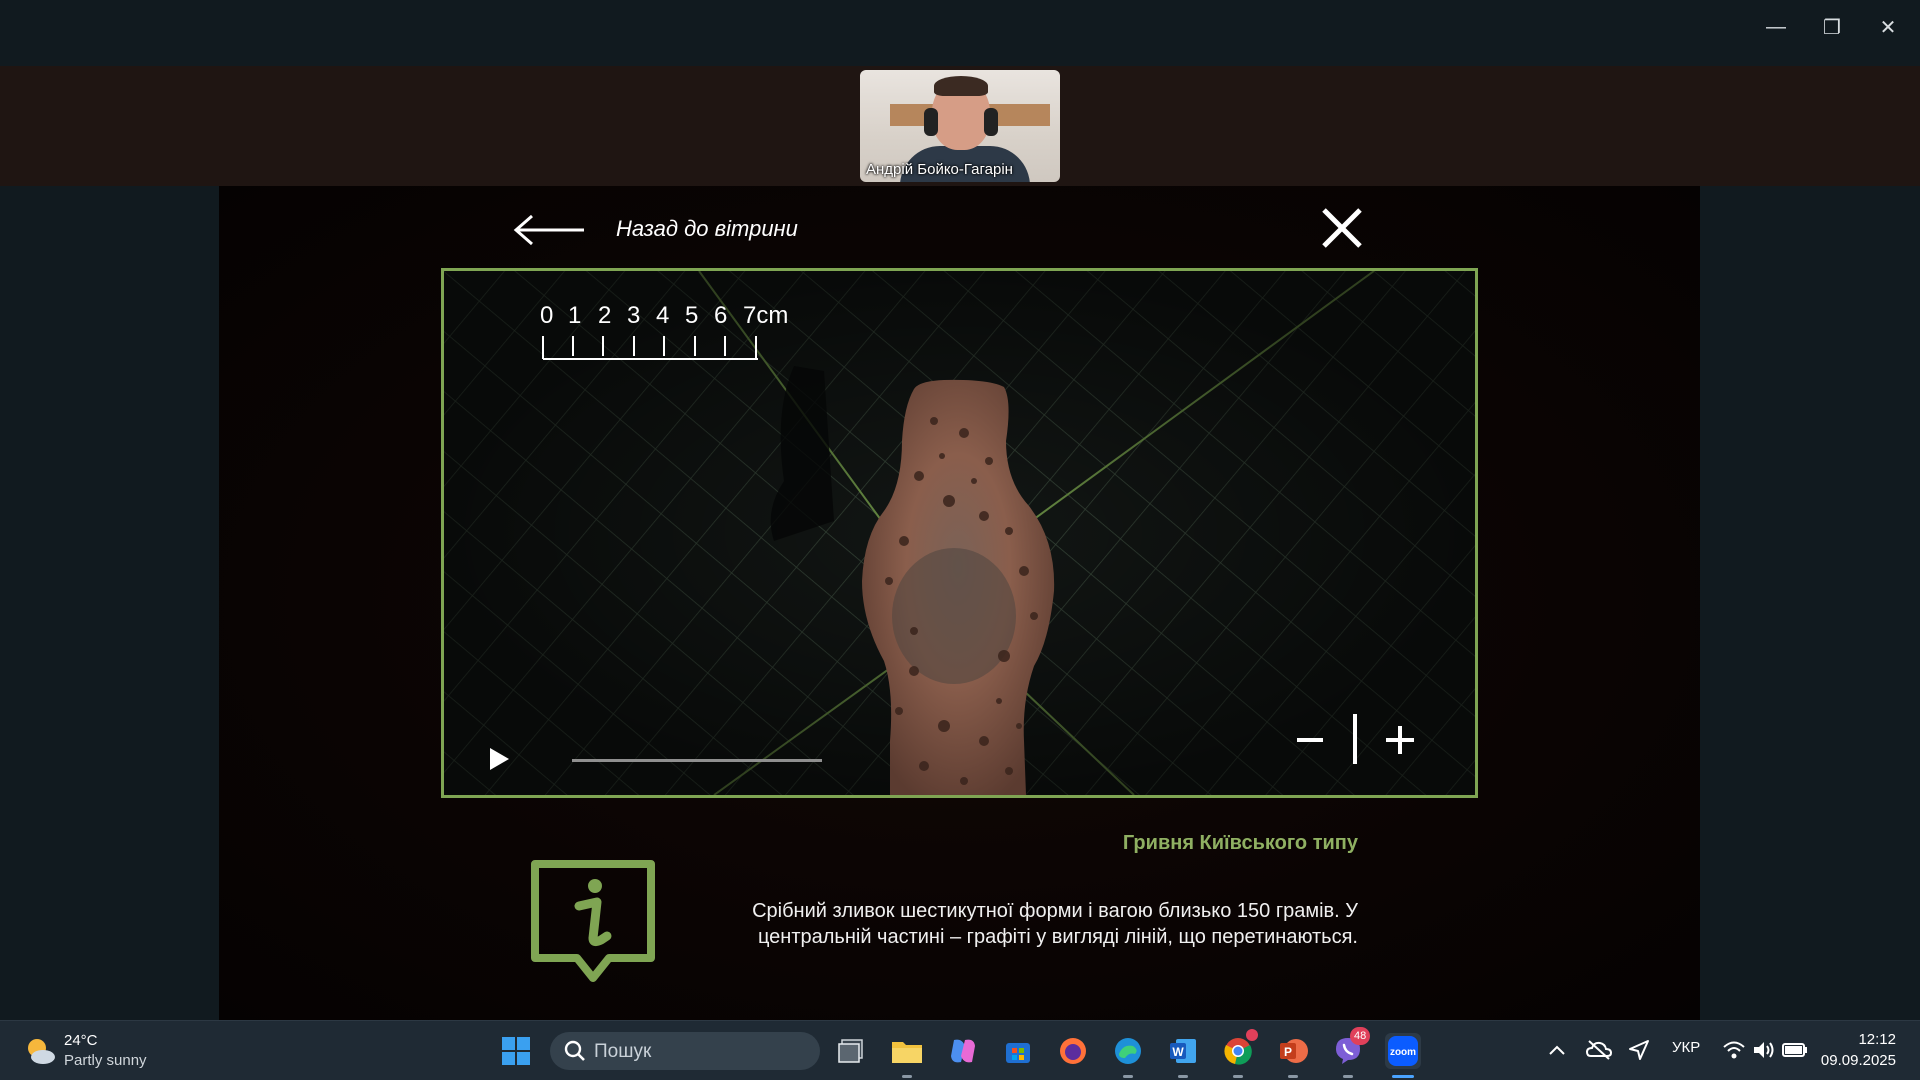  What do you see at coordinates (1795, 1050) in the screenshot?
I see `battery-charging-icon` at bounding box center [1795, 1050].